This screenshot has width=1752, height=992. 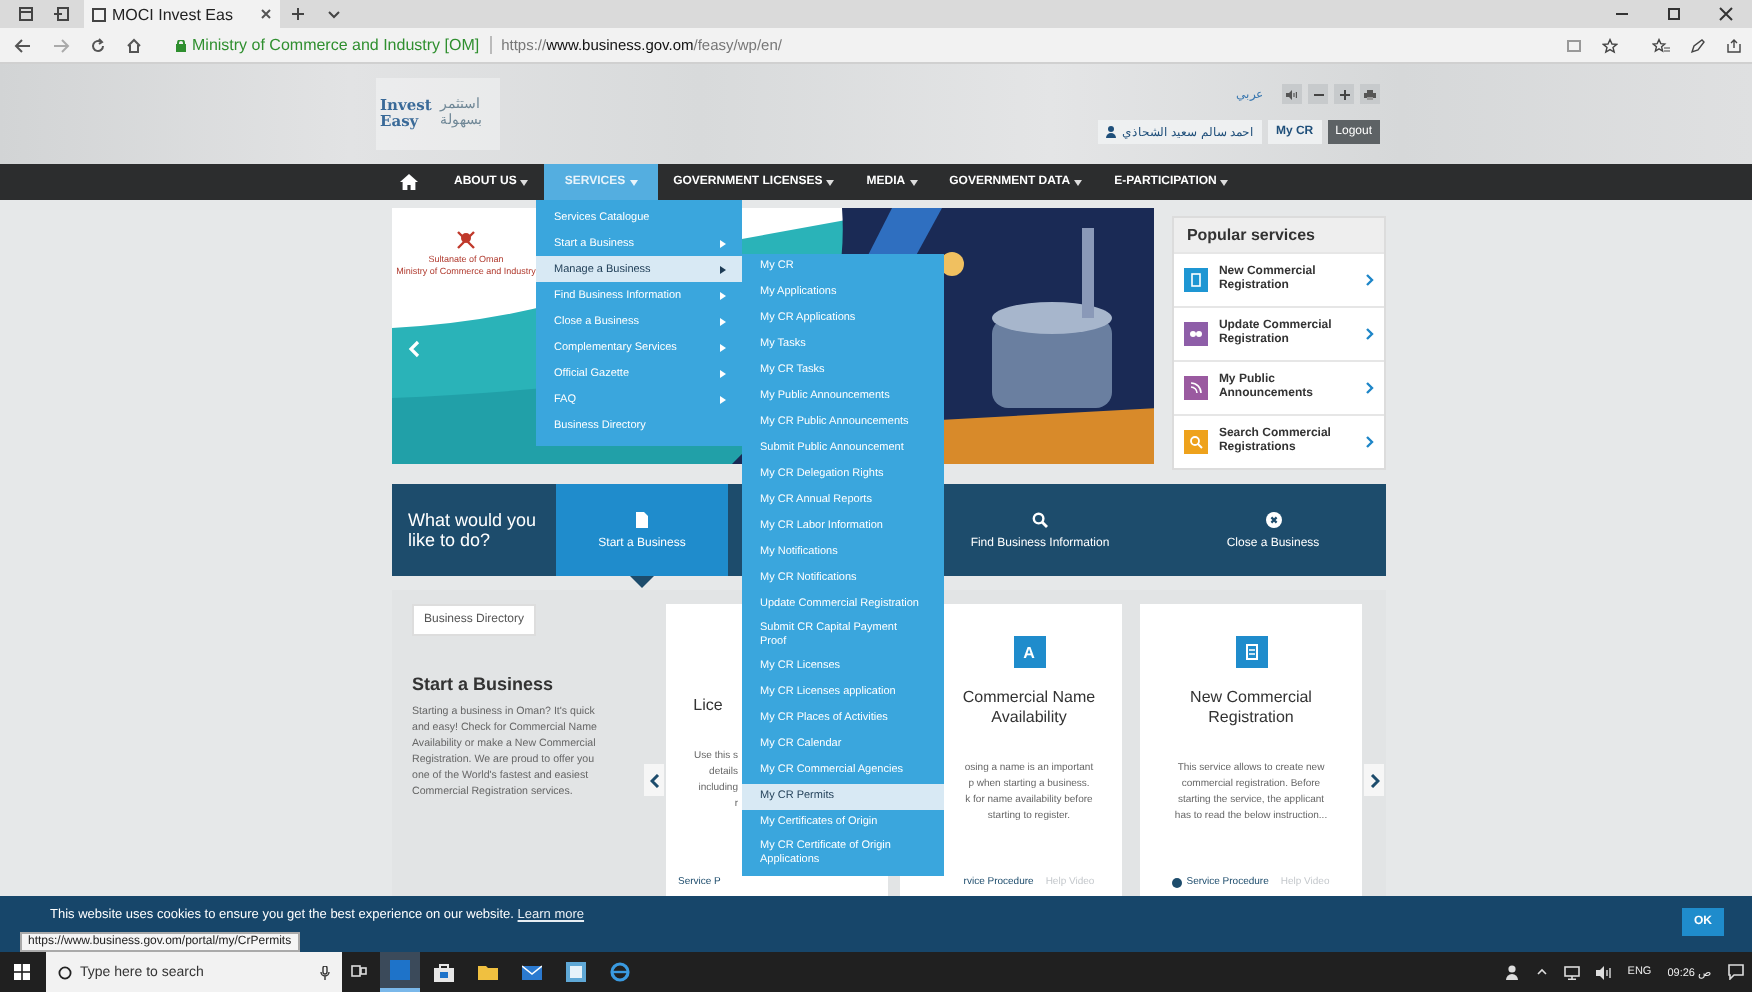 I want to click on section-heading: Start a Business, so click(x=483, y=684).